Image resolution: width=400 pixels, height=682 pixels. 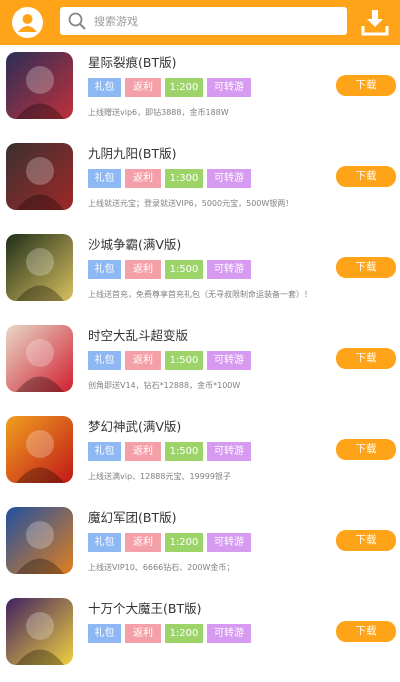 I want to click on game-title: 沙城争霸(满V版), so click(x=134, y=243).